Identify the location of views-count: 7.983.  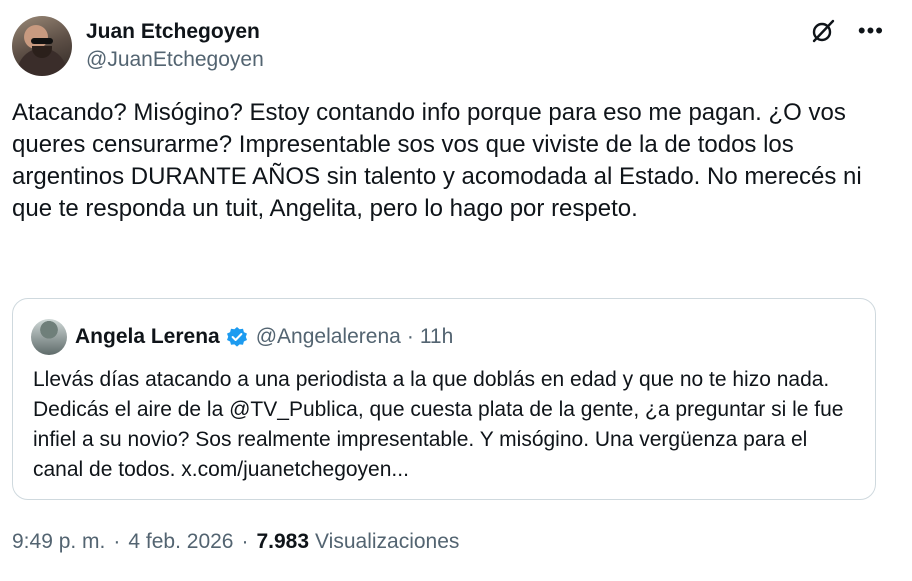
(283, 541).